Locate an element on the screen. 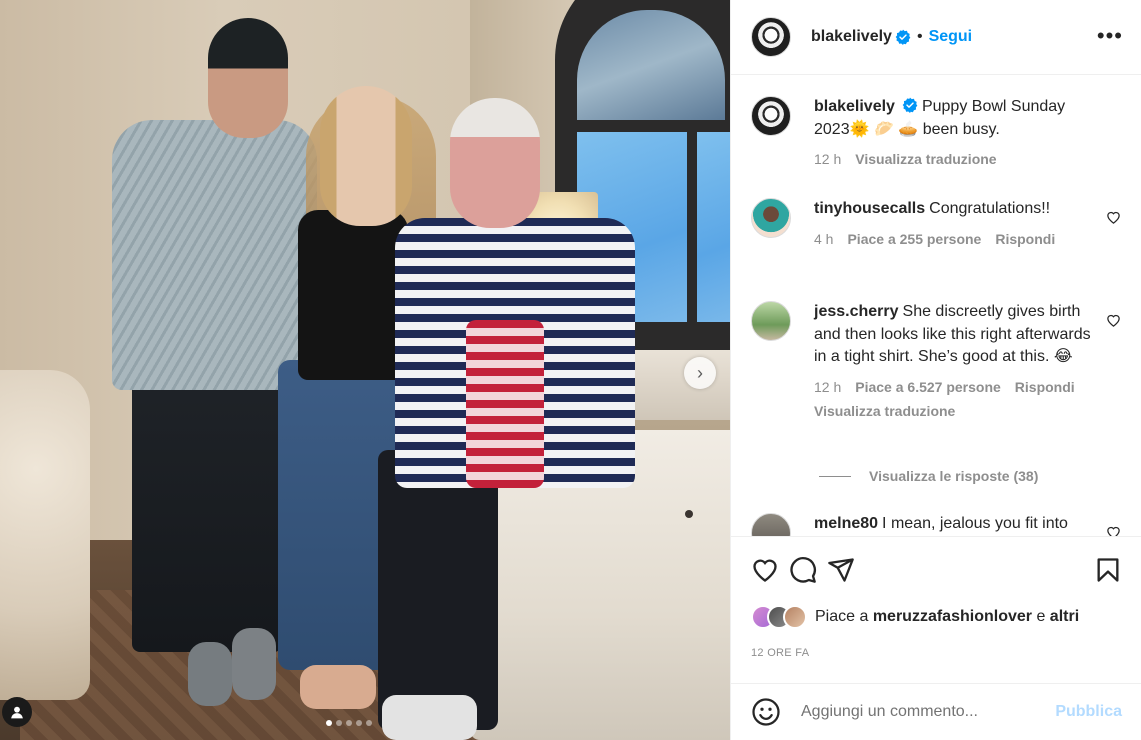 The image size is (1141, 740). likes-others: altri is located at coordinates (1064, 617).